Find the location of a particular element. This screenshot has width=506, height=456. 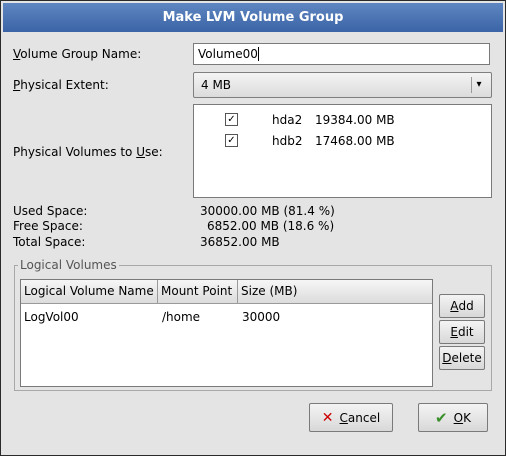

free-space-value: 6852.00 MB (18.6 %) is located at coordinates (271, 226).